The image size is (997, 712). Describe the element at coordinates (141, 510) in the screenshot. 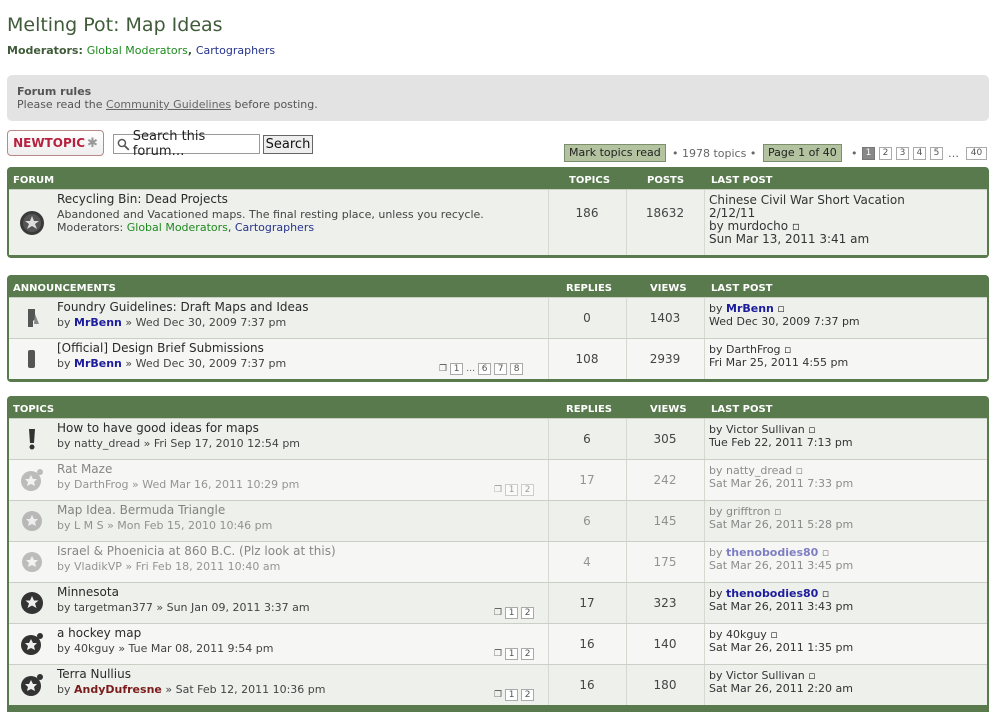

I see `topic-title-link: Map Idea. Bermuda Triangle` at that location.